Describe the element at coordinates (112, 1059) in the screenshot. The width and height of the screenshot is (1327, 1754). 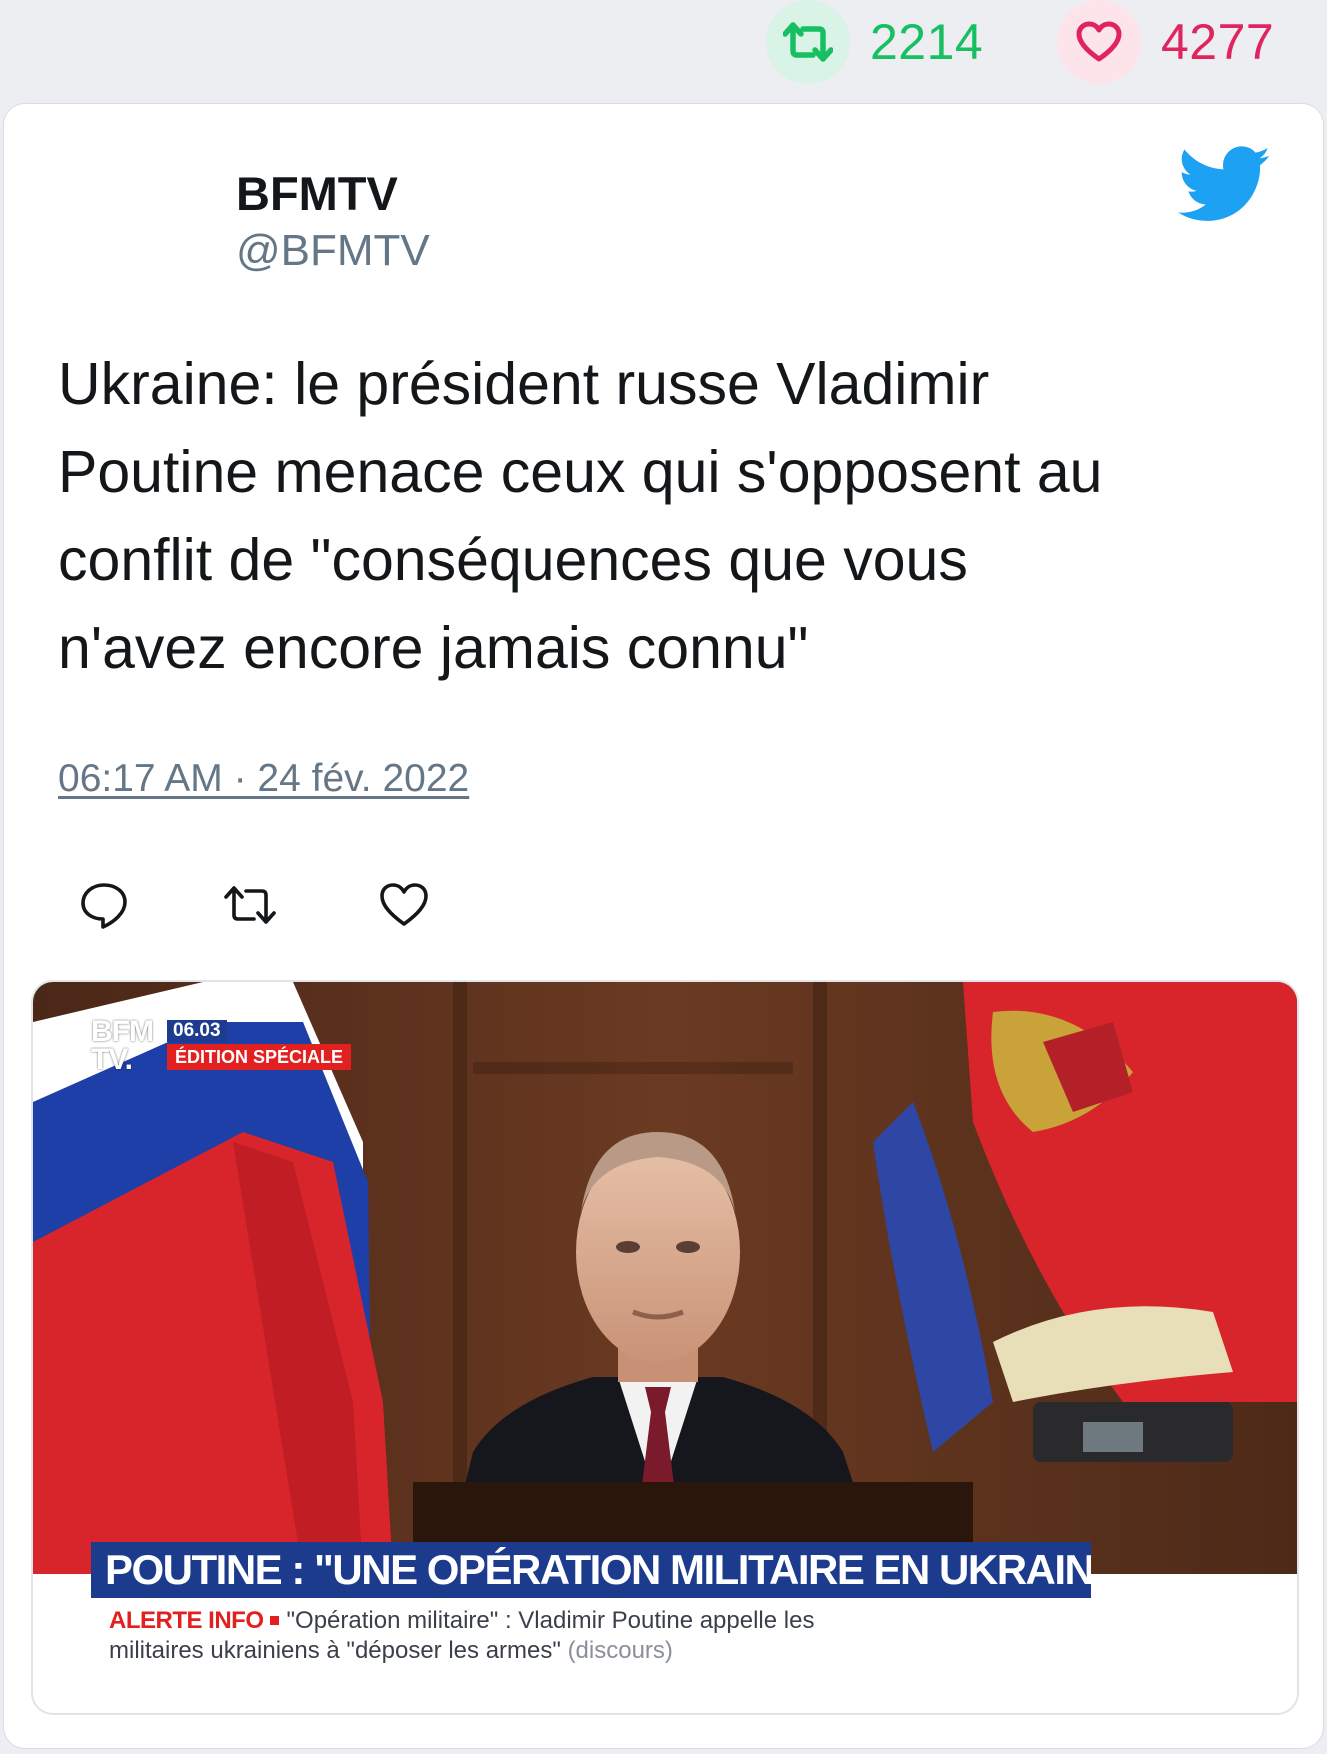
I see `channel-logo-line: TV.` at that location.